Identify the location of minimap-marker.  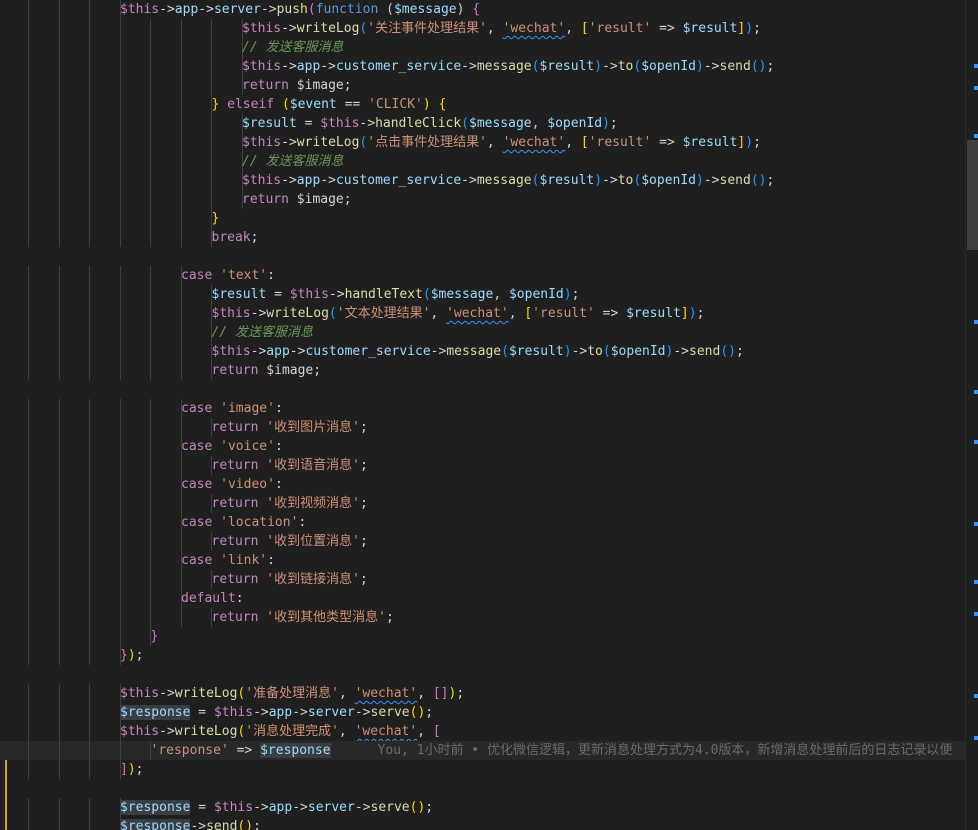
(976, 322).